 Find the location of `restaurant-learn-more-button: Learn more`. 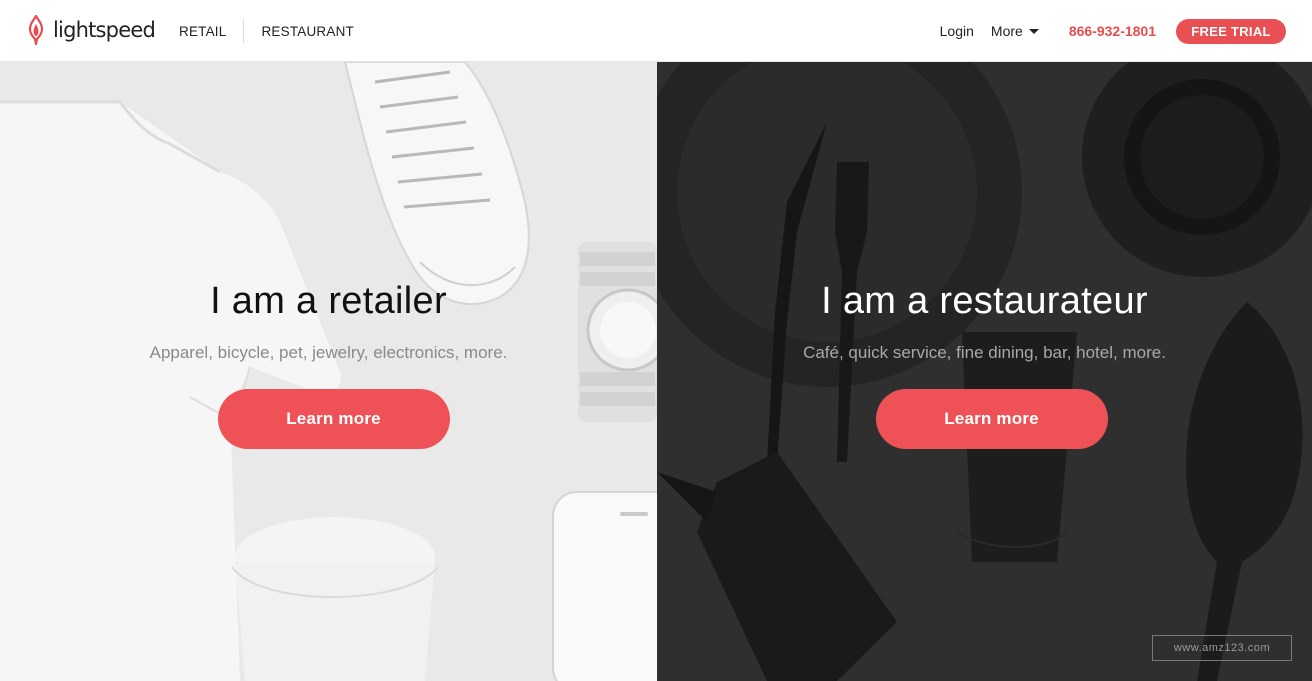

restaurant-learn-more-button: Learn more is located at coordinates (991, 419).